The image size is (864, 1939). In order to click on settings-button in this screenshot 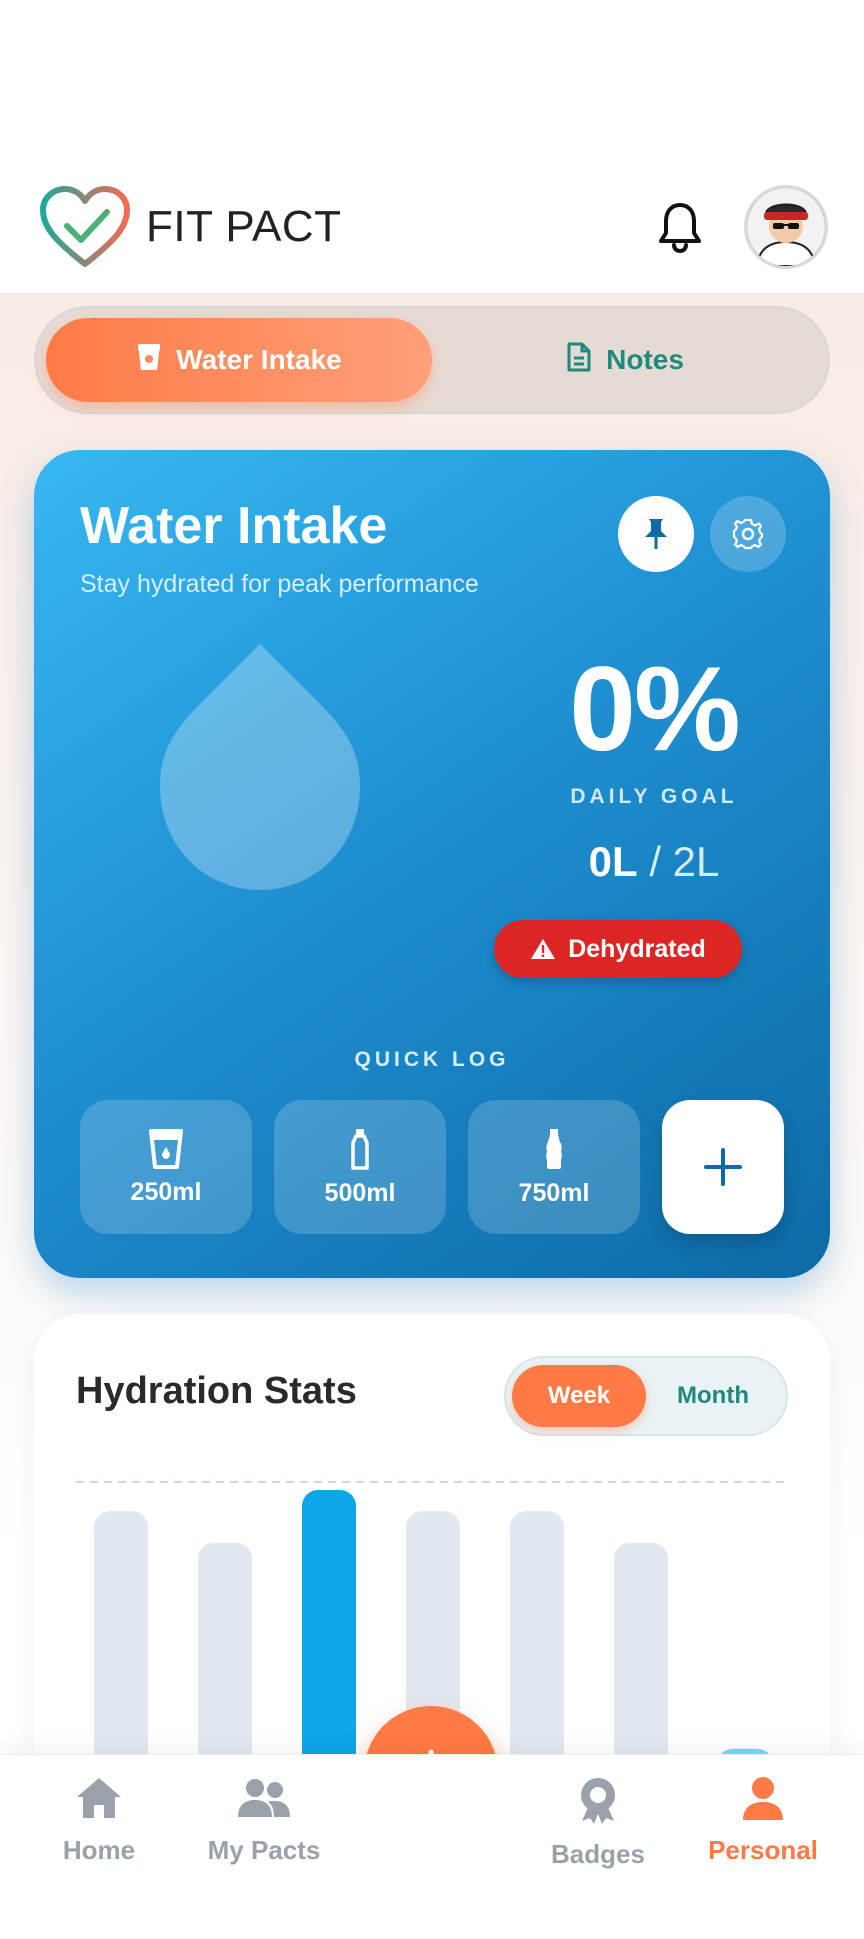, I will do `click(748, 534)`.